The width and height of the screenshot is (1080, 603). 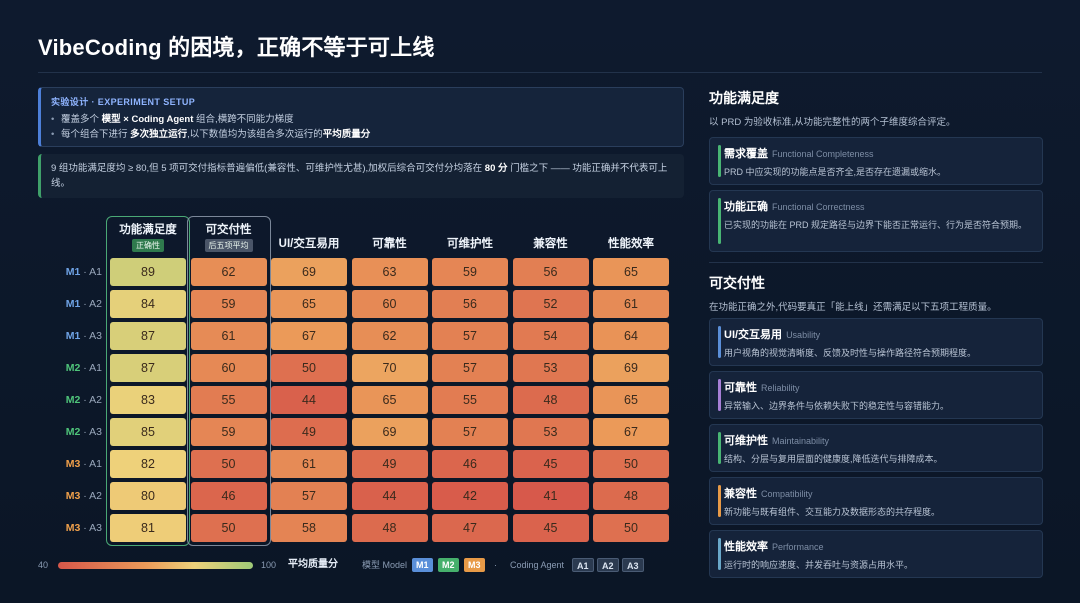 What do you see at coordinates (309, 304) in the screenshot?
I see `heatmap-cell: 65` at bounding box center [309, 304].